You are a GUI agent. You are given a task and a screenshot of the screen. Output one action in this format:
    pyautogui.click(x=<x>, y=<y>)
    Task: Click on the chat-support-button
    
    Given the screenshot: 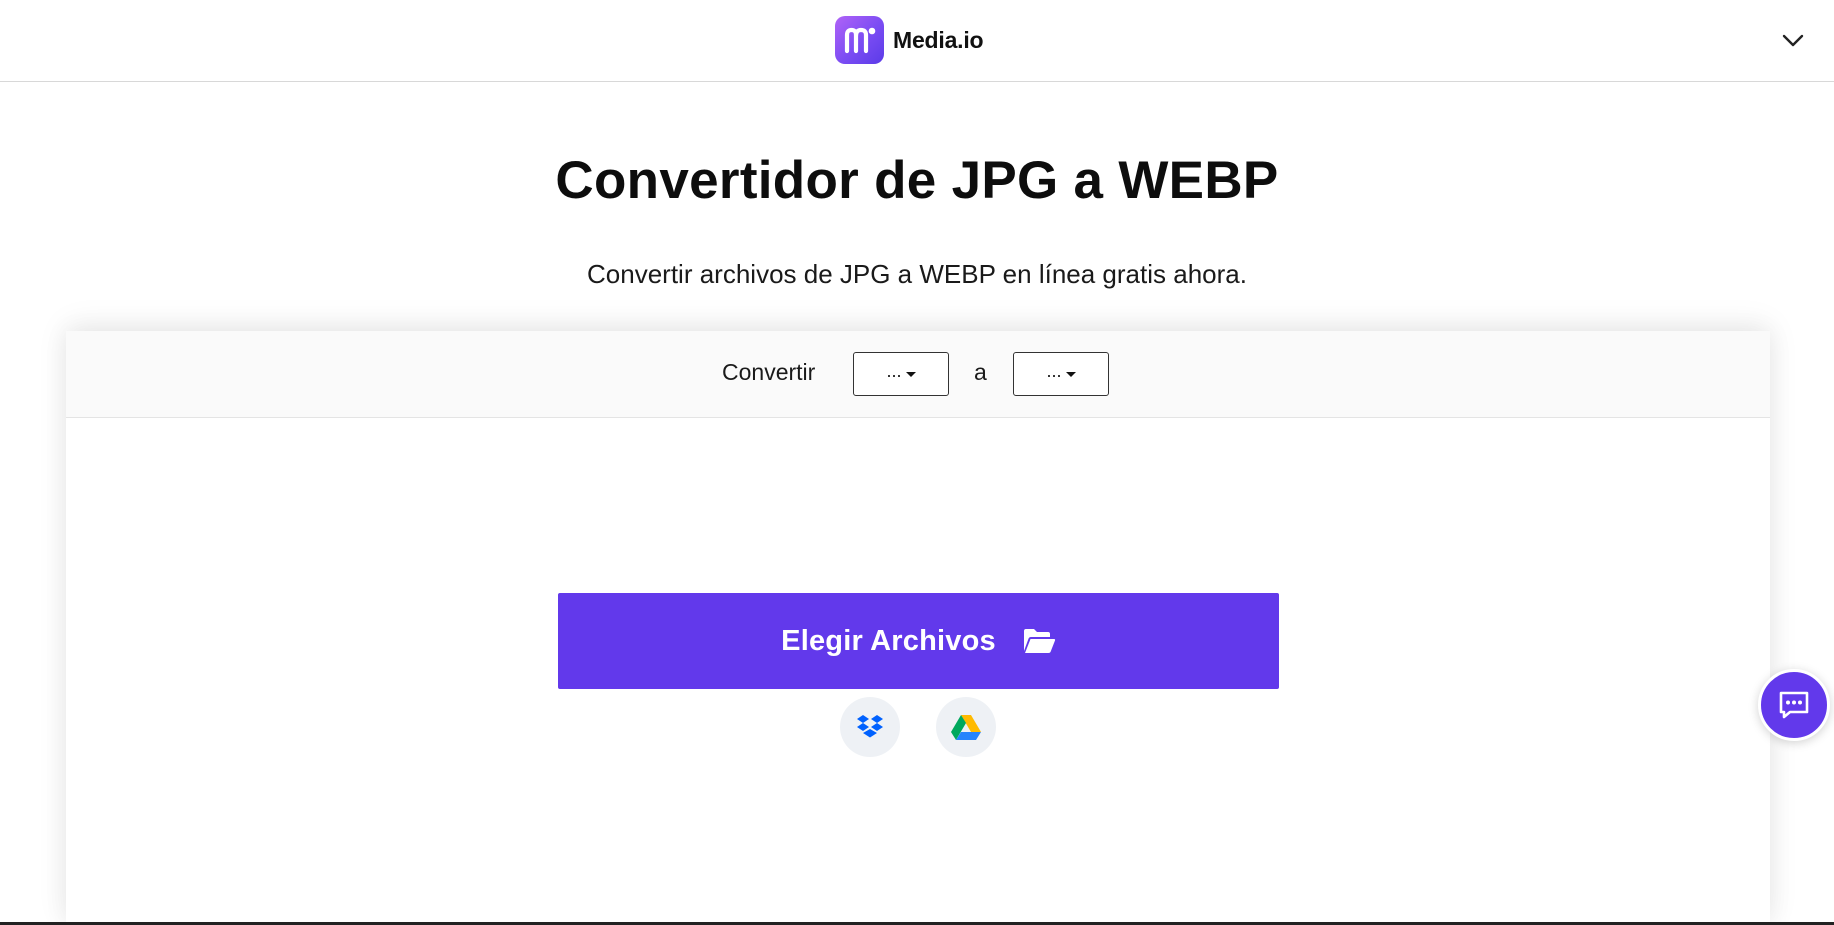 What is the action you would take?
    pyautogui.click(x=1794, y=705)
    